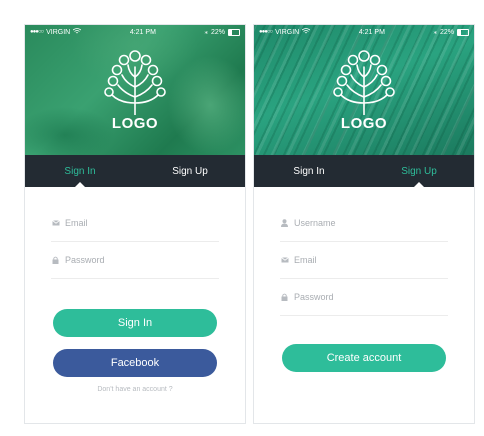 The height and width of the screenshot is (436, 484). What do you see at coordinates (135, 389) in the screenshot?
I see `signup-prompt-link: Don't have an account ?` at bounding box center [135, 389].